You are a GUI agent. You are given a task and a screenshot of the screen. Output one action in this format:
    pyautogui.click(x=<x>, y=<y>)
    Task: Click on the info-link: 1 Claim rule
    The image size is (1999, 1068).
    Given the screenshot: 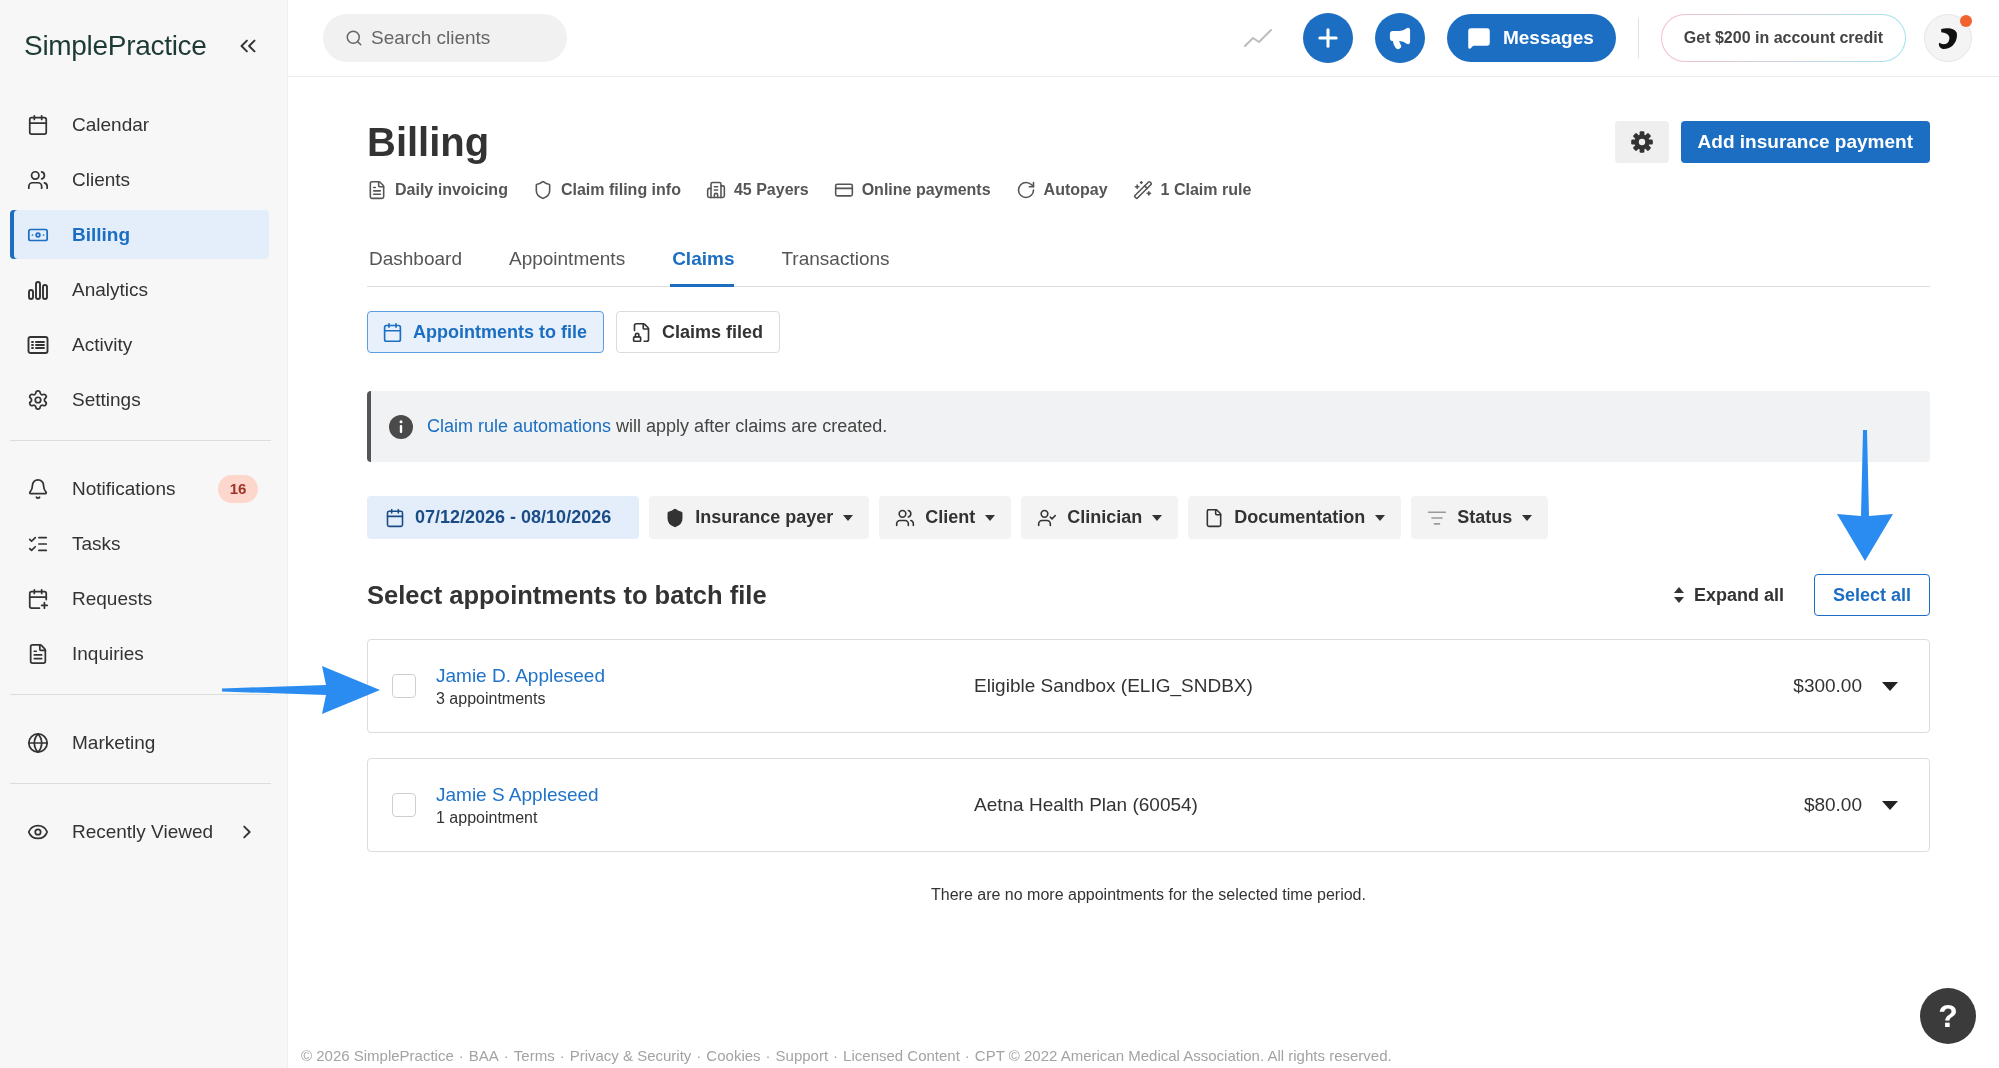 What is the action you would take?
    pyautogui.click(x=1192, y=190)
    